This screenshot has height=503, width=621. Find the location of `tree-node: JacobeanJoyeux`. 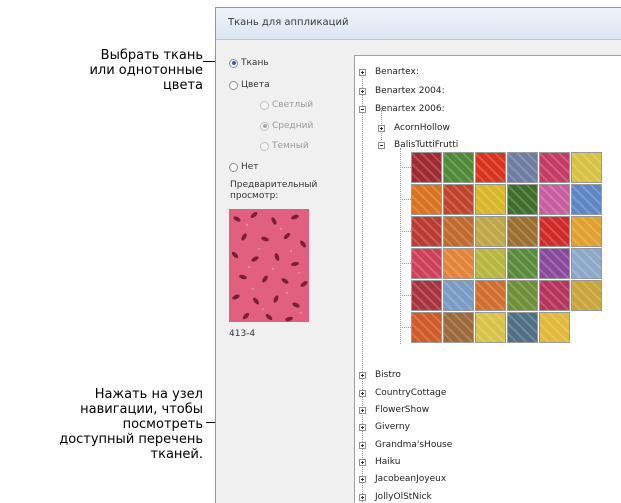

tree-node: JacobeanJoyeux is located at coordinates (402, 479).